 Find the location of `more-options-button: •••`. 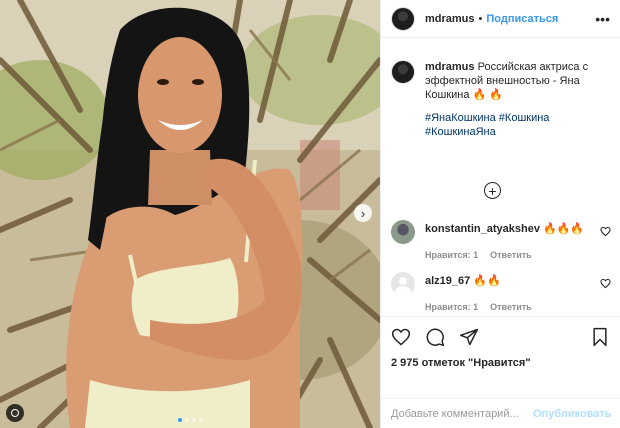

more-options-button: ••• is located at coordinates (602, 19).